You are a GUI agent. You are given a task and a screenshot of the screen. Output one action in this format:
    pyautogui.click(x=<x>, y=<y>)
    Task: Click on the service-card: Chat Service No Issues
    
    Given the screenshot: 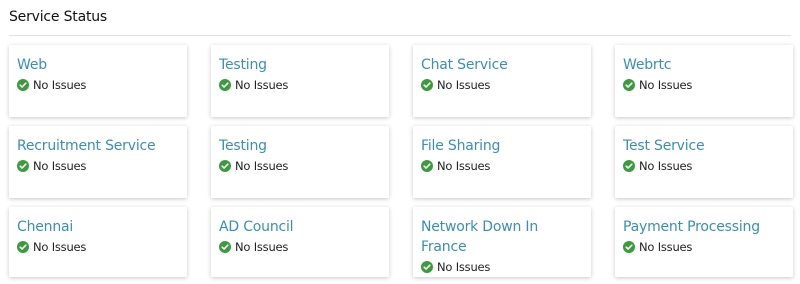 What is the action you would take?
    pyautogui.click(x=502, y=81)
    